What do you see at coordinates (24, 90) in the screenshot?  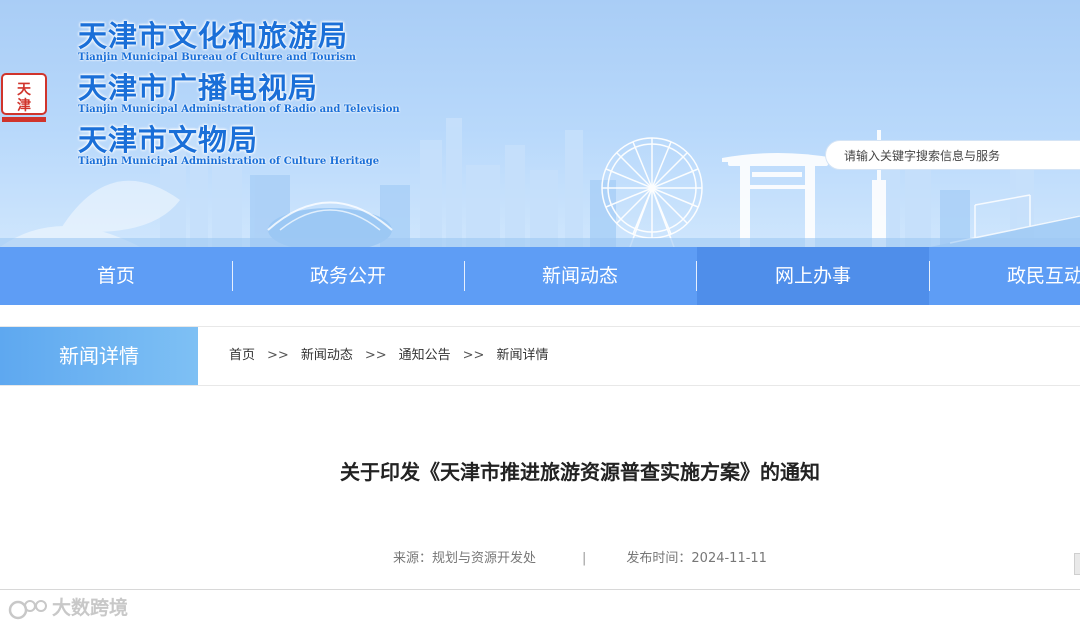 I see `svg-text: 天` at bounding box center [24, 90].